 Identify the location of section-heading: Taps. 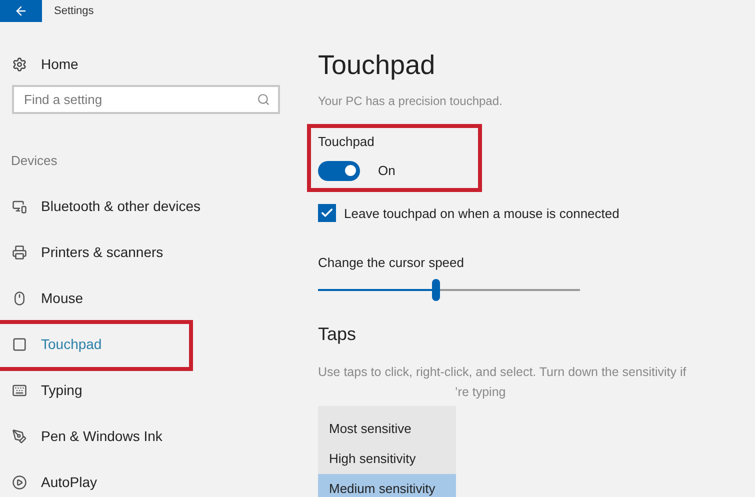
(338, 334).